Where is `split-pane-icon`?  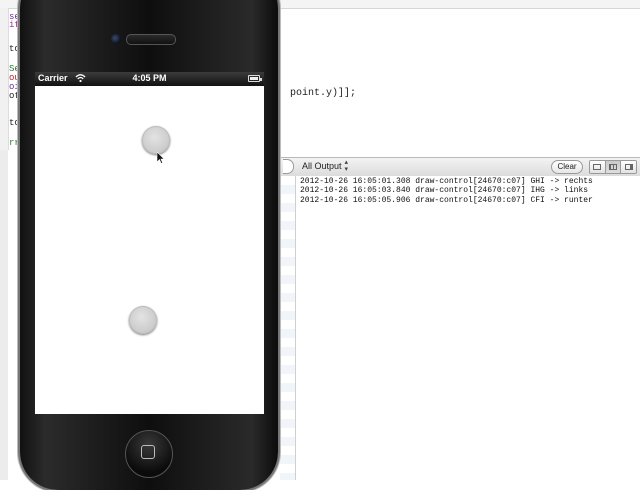
split-pane-icon is located at coordinates (613, 167).